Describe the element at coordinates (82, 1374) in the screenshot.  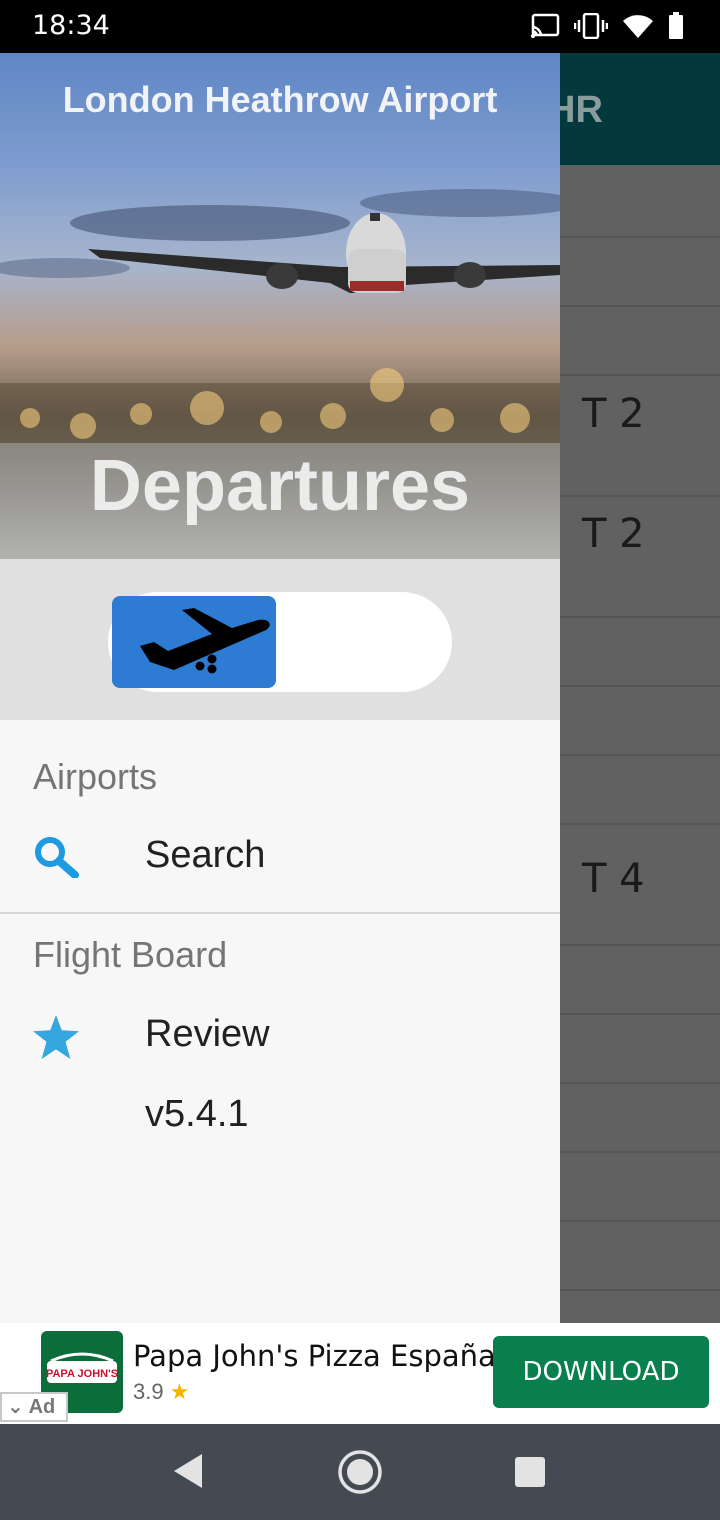
I see `advertiser-logo-text: PAPA JOHN'S` at that location.